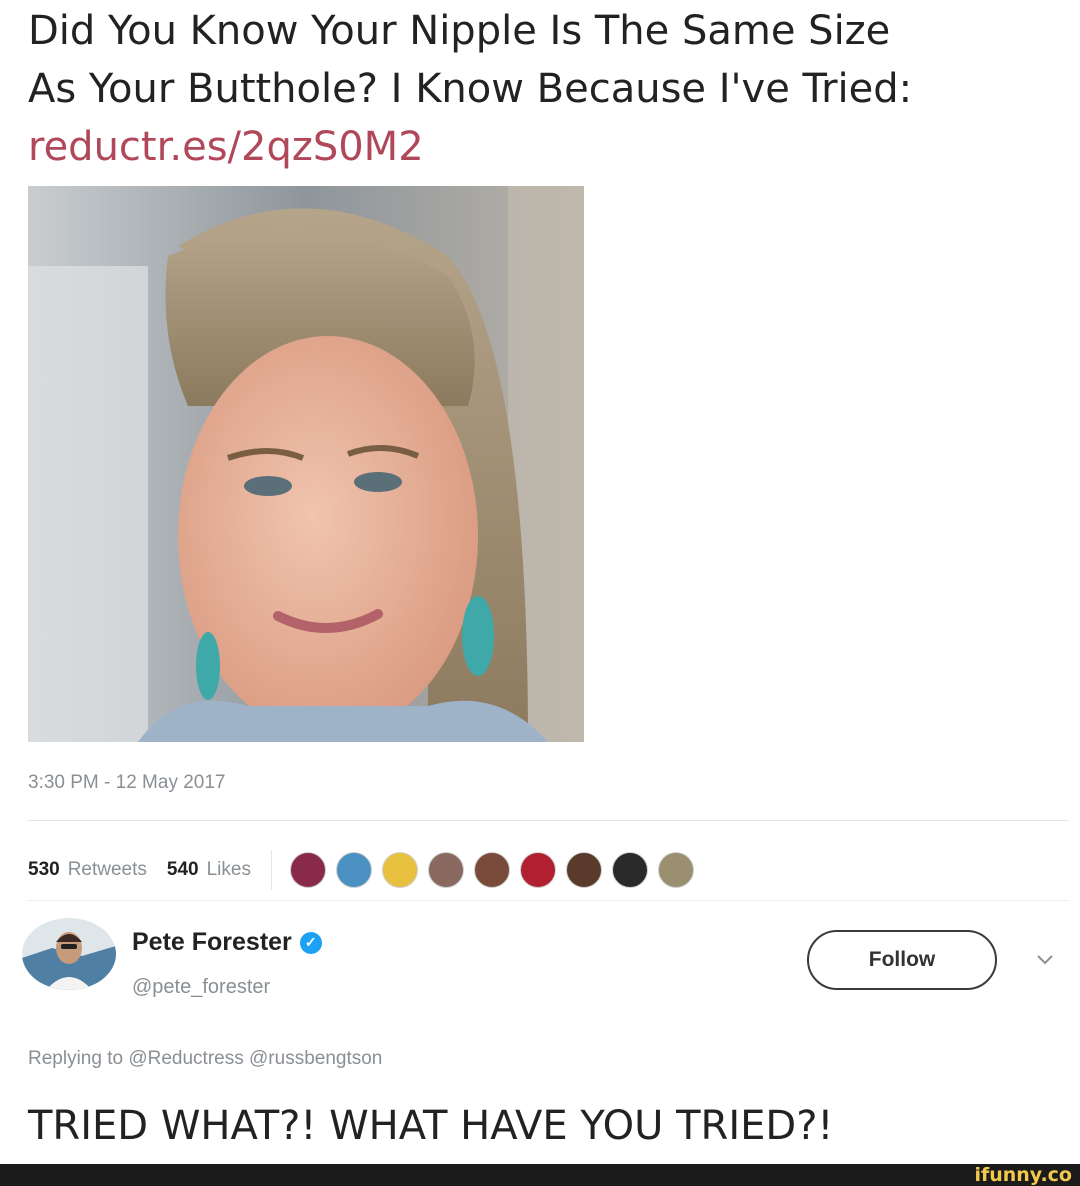 This screenshot has height=1186, width=1080. I want to click on footer-bar, so click(540, 1175).